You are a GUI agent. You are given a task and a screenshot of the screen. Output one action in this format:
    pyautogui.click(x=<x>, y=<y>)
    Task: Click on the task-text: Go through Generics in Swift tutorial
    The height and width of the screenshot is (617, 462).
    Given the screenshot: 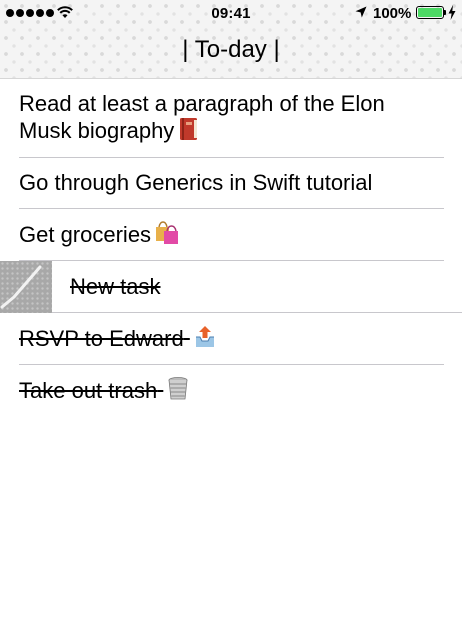 What is the action you would take?
    pyautogui.click(x=196, y=182)
    